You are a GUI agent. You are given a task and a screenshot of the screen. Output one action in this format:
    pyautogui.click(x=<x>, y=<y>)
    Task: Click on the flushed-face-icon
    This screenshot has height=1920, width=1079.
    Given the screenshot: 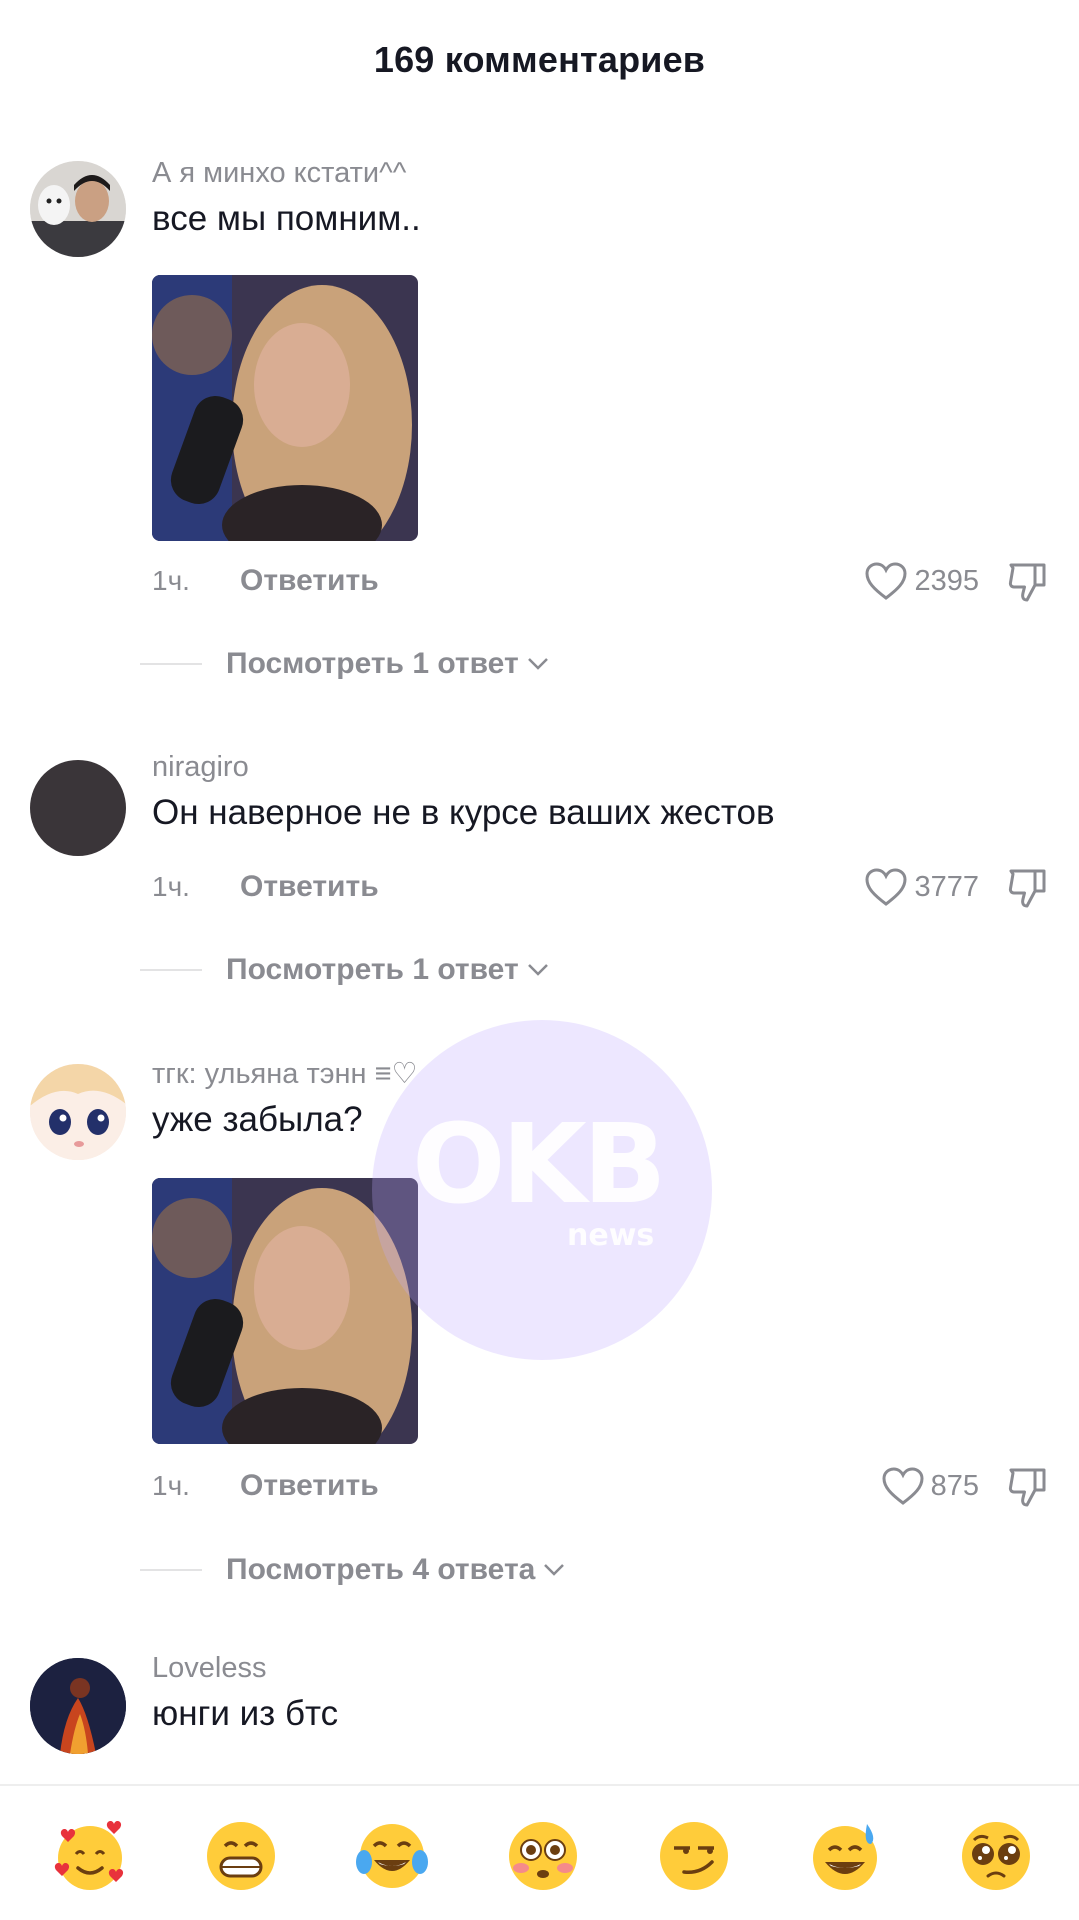 What is the action you would take?
    pyautogui.click(x=543, y=1856)
    